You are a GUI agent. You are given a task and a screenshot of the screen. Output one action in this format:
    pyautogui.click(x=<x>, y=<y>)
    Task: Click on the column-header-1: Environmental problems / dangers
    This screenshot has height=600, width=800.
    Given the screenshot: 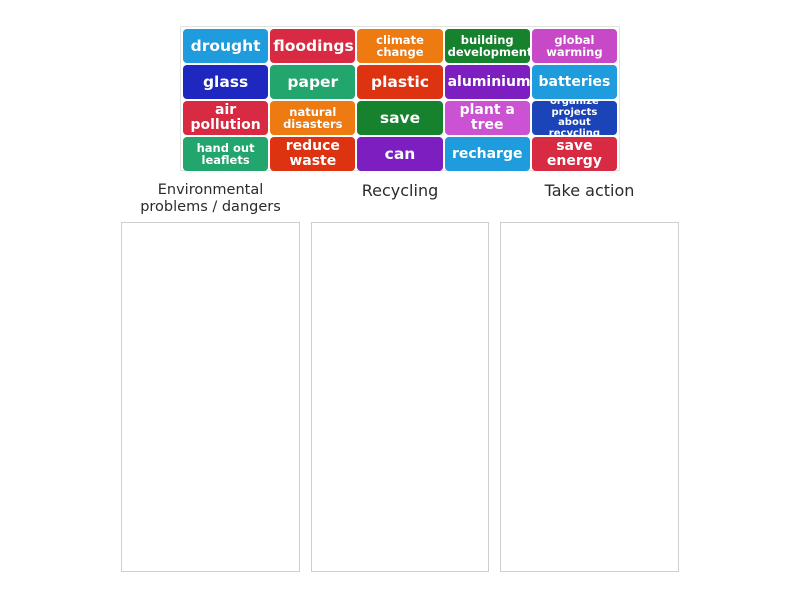 What is the action you would take?
    pyautogui.click(x=210, y=202)
    